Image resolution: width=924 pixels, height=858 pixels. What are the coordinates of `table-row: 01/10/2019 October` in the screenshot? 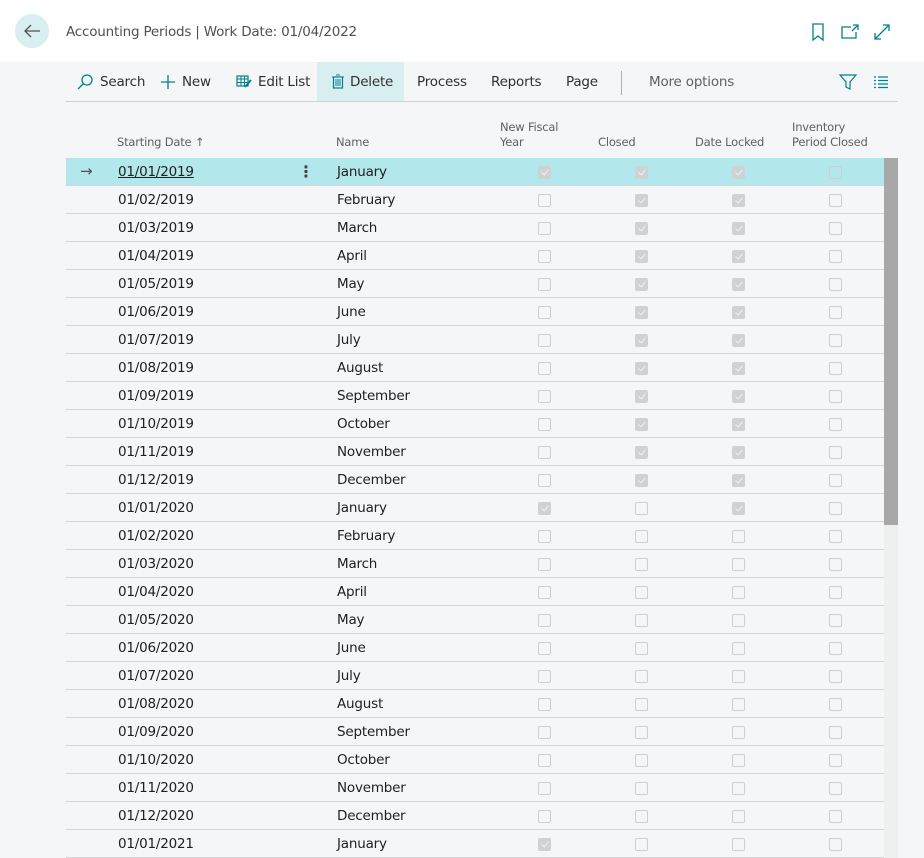 It's located at (475, 424).